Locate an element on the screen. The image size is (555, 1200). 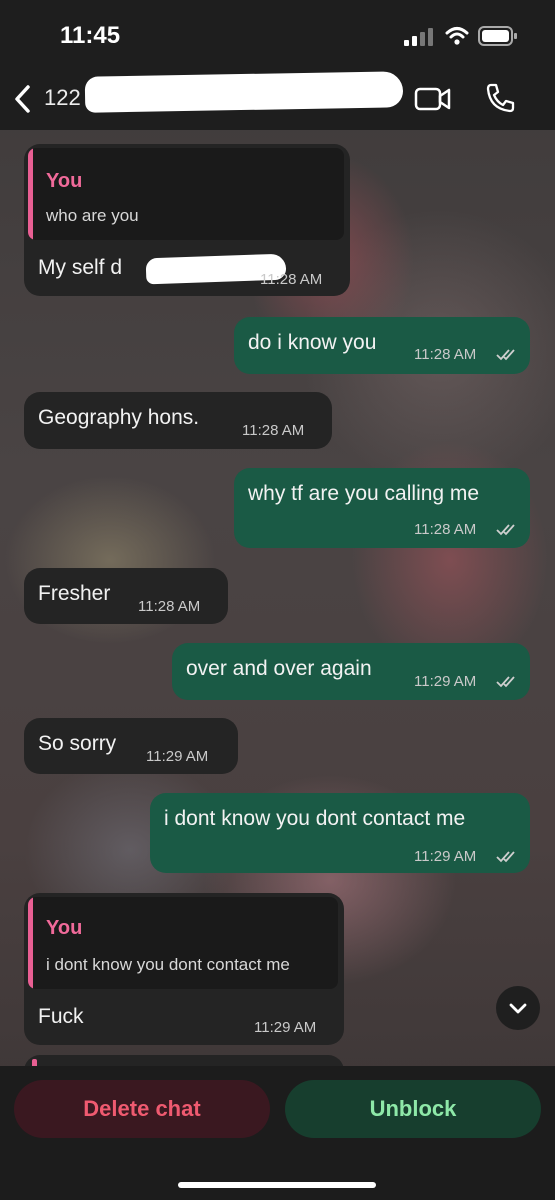
outgoing-message: do i know you 11:28 AM is located at coordinates (382, 345).